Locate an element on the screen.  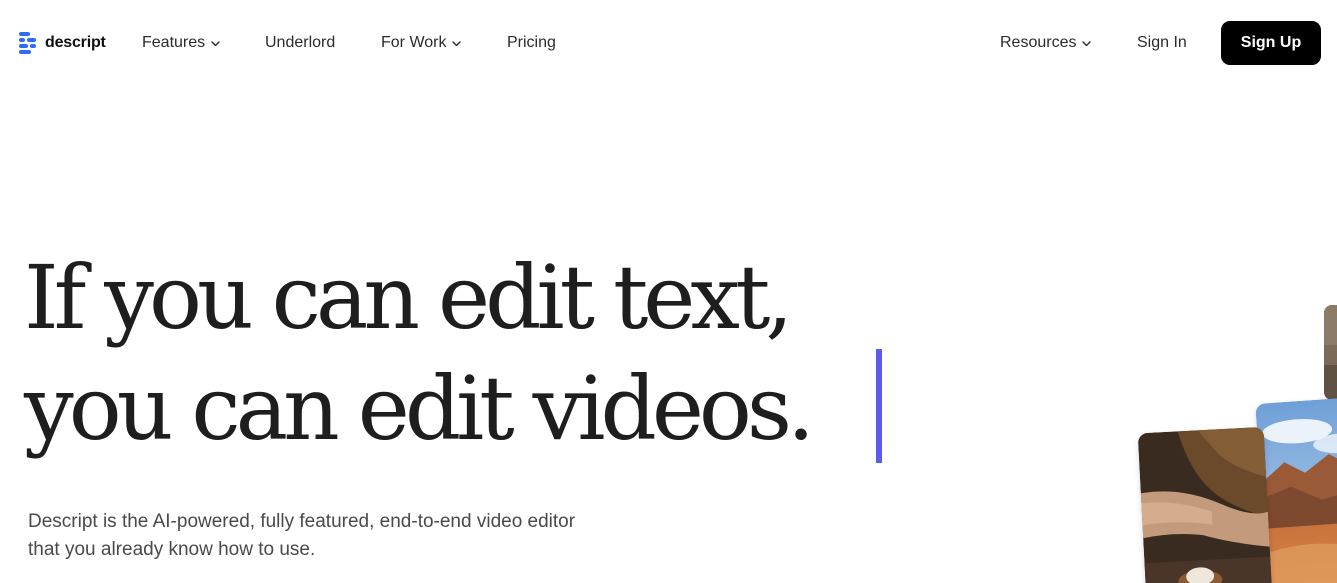
hero-headline-line1: If you can edit text, is located at coordinates (408, 297).